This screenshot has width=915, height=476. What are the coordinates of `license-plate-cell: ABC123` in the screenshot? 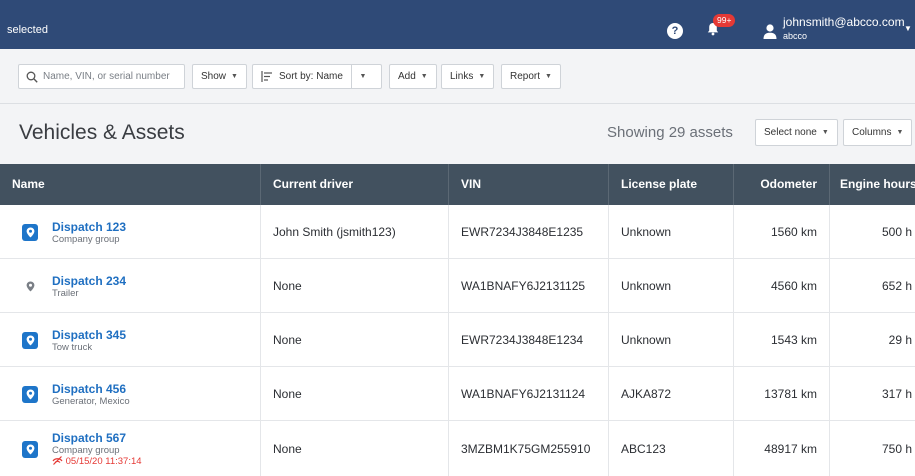 It's located at (671, 448).